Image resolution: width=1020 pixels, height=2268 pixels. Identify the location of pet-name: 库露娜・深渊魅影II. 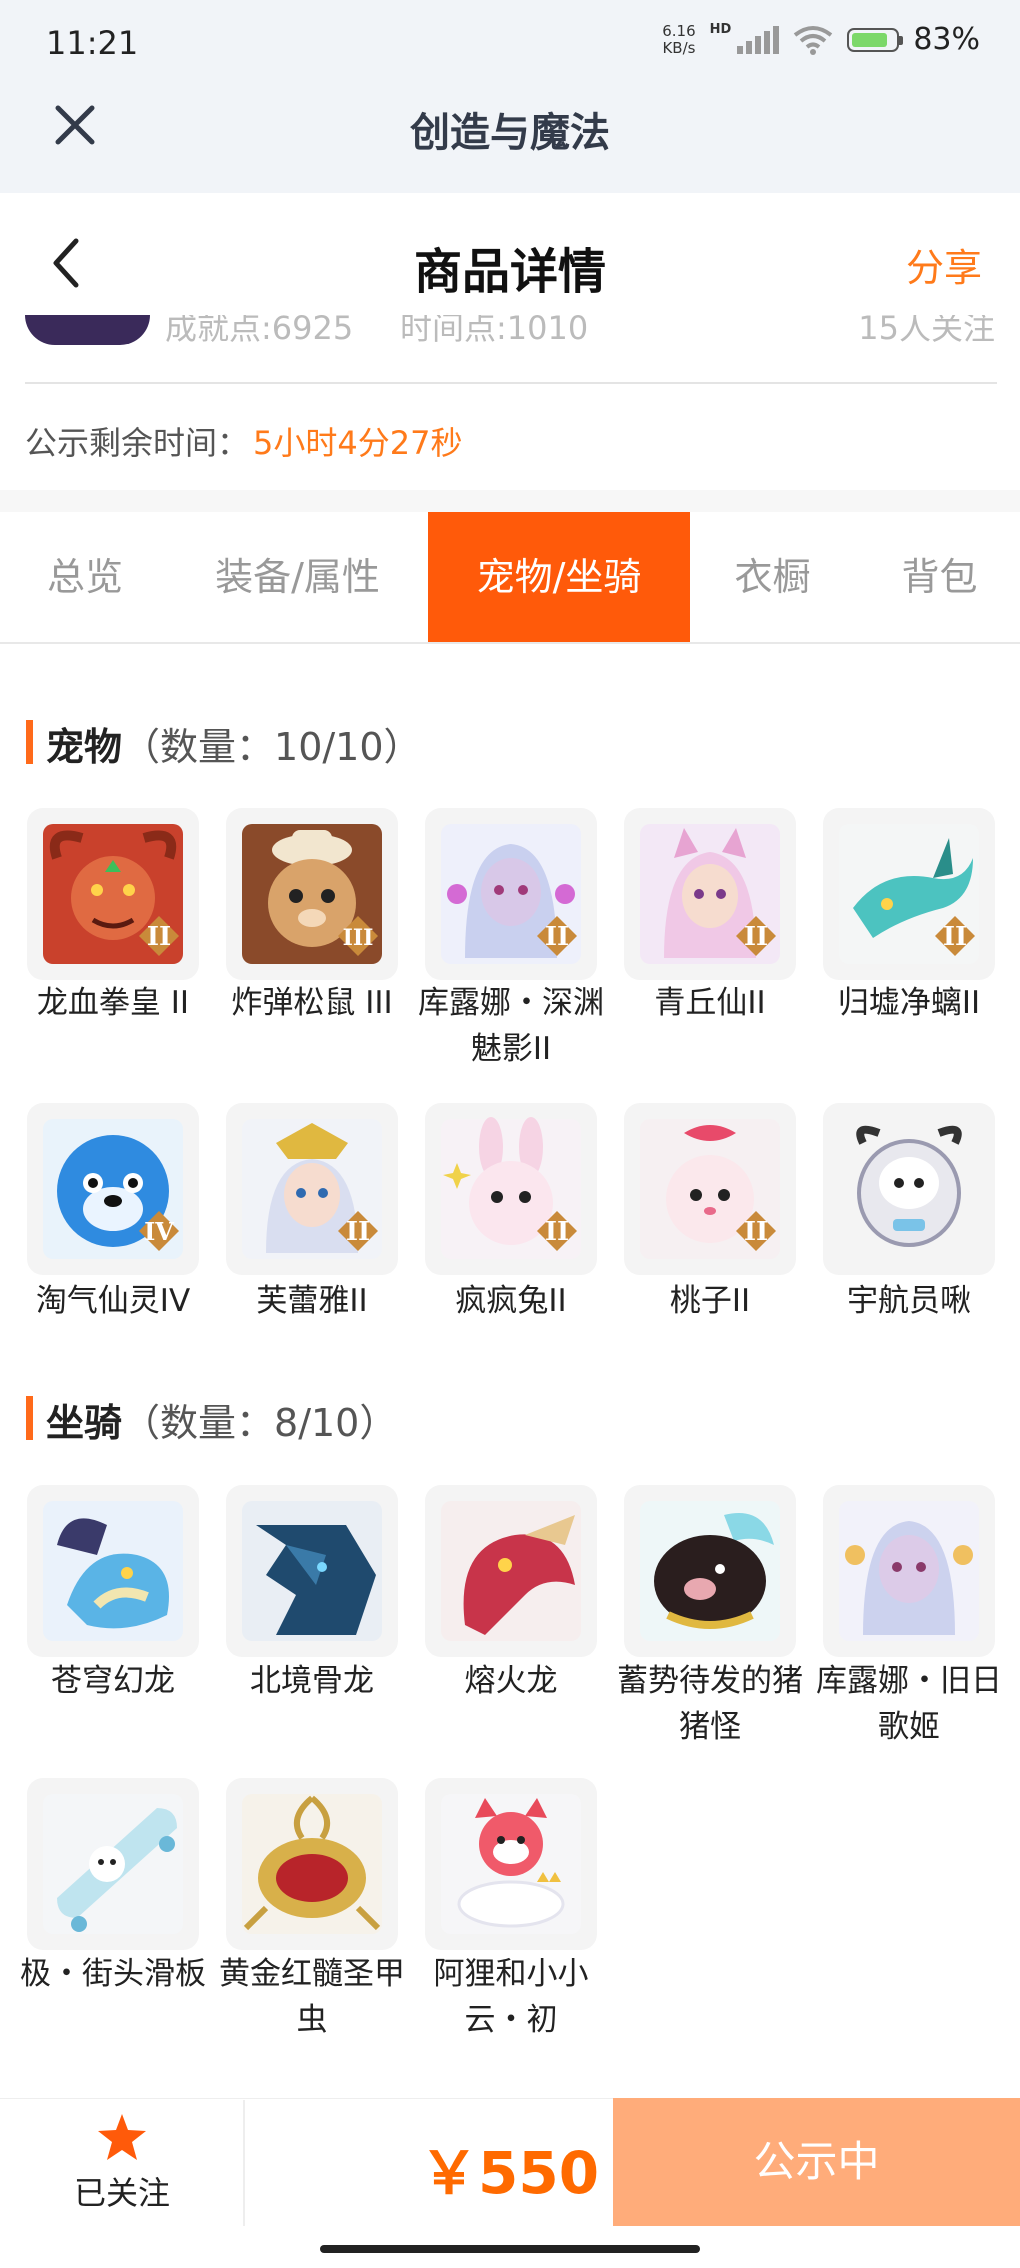
(511, 1026).